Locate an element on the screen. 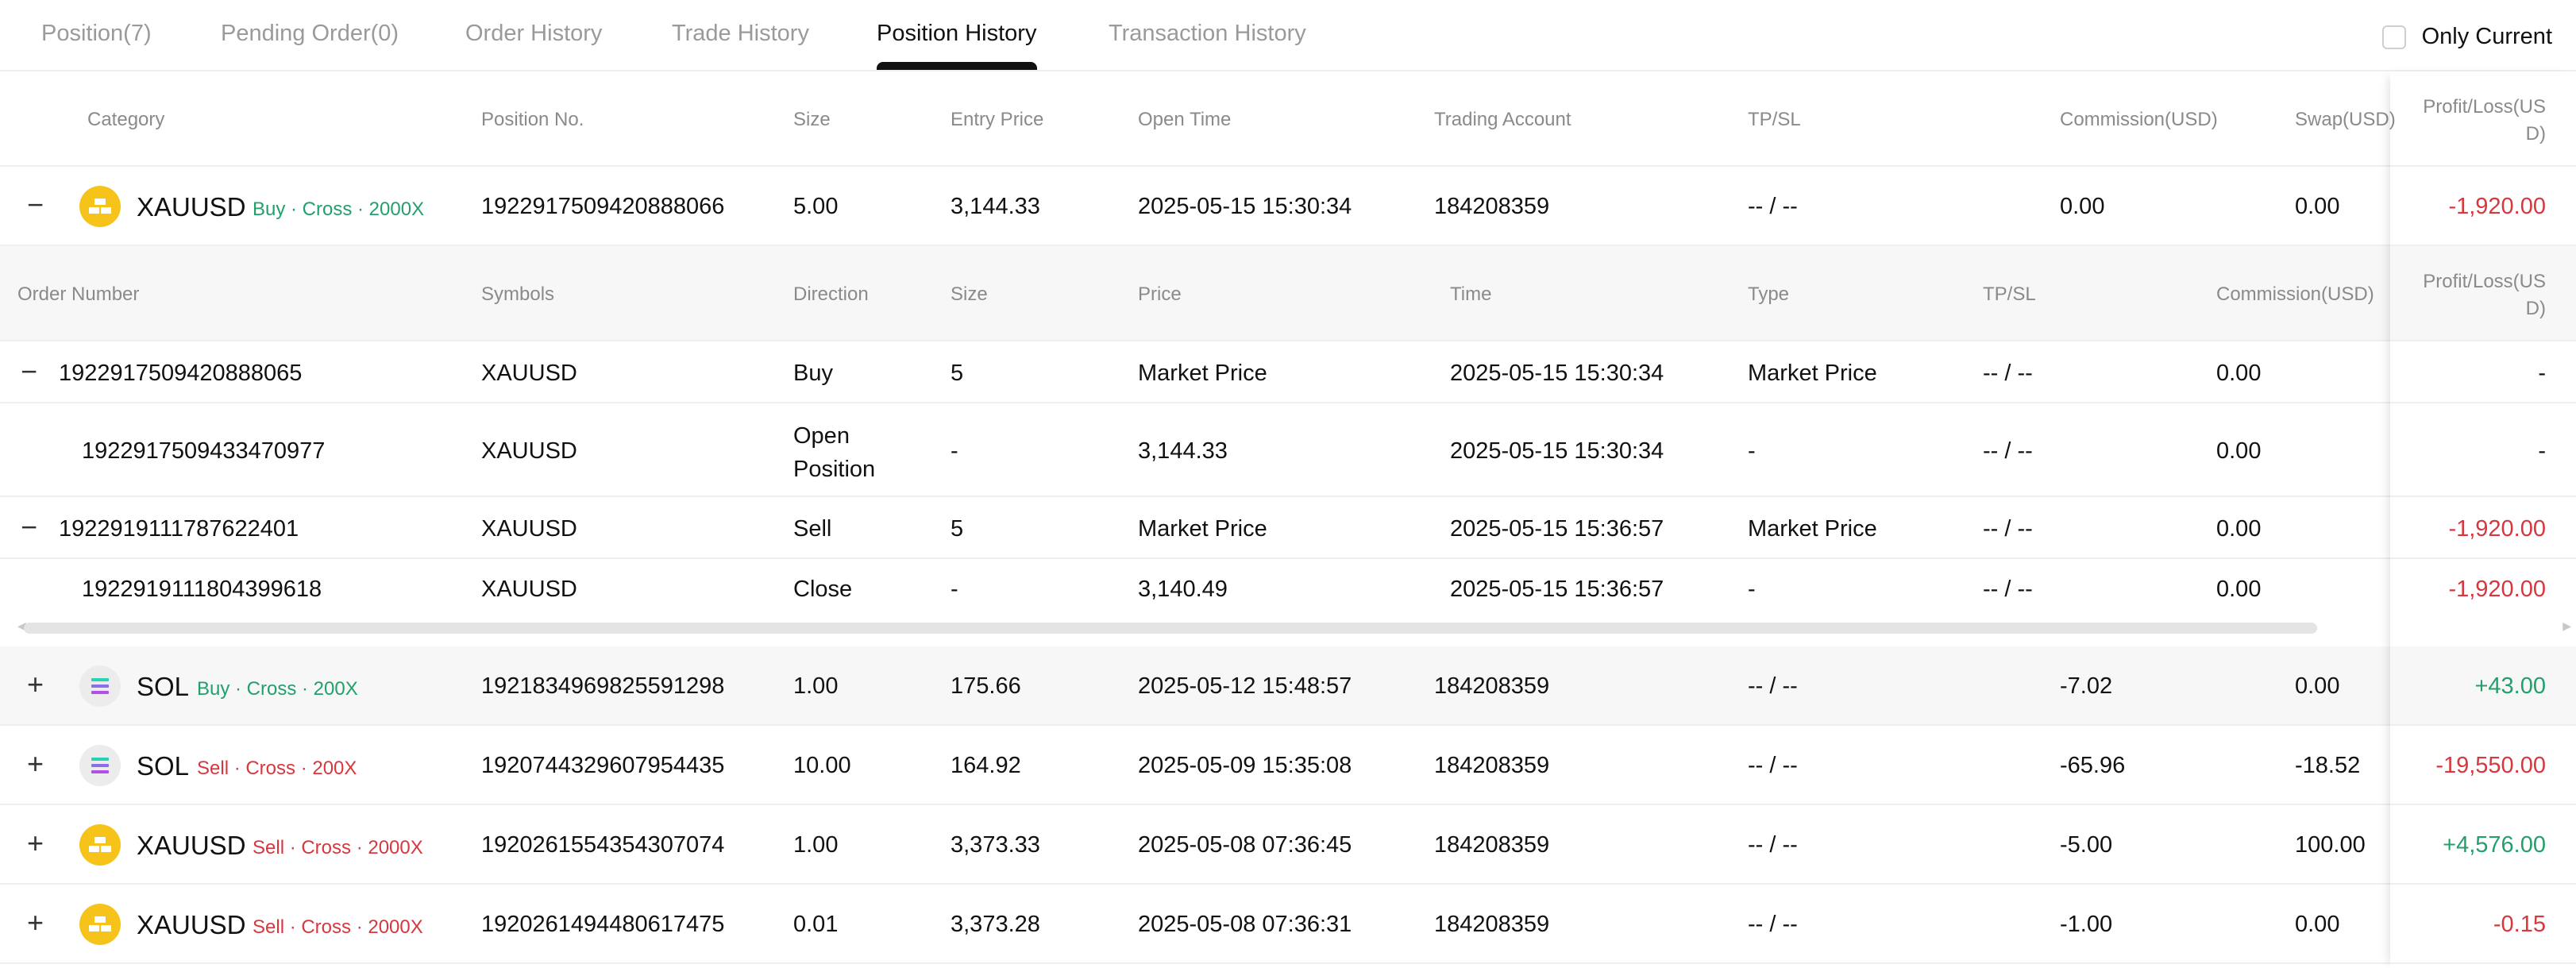 This screenshot has width=2576, height=968. solana-icon is located at coordinates (100, 686).